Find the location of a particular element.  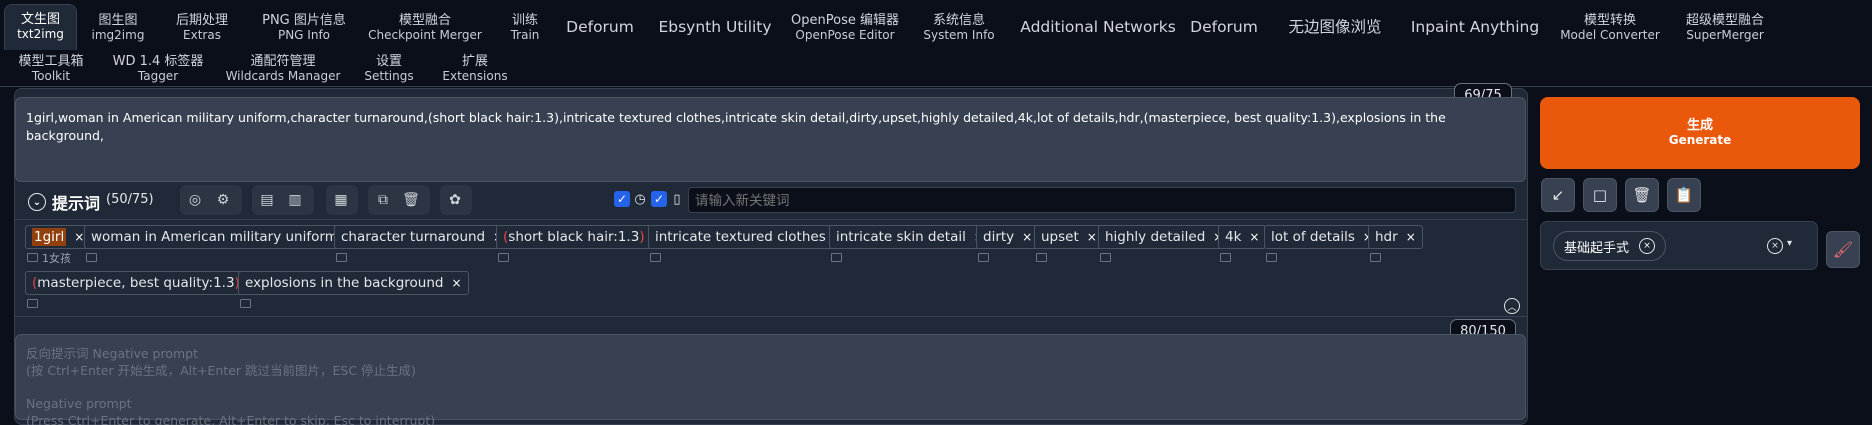

tab-deforum: Deforum is located at coordinates (600, 28).